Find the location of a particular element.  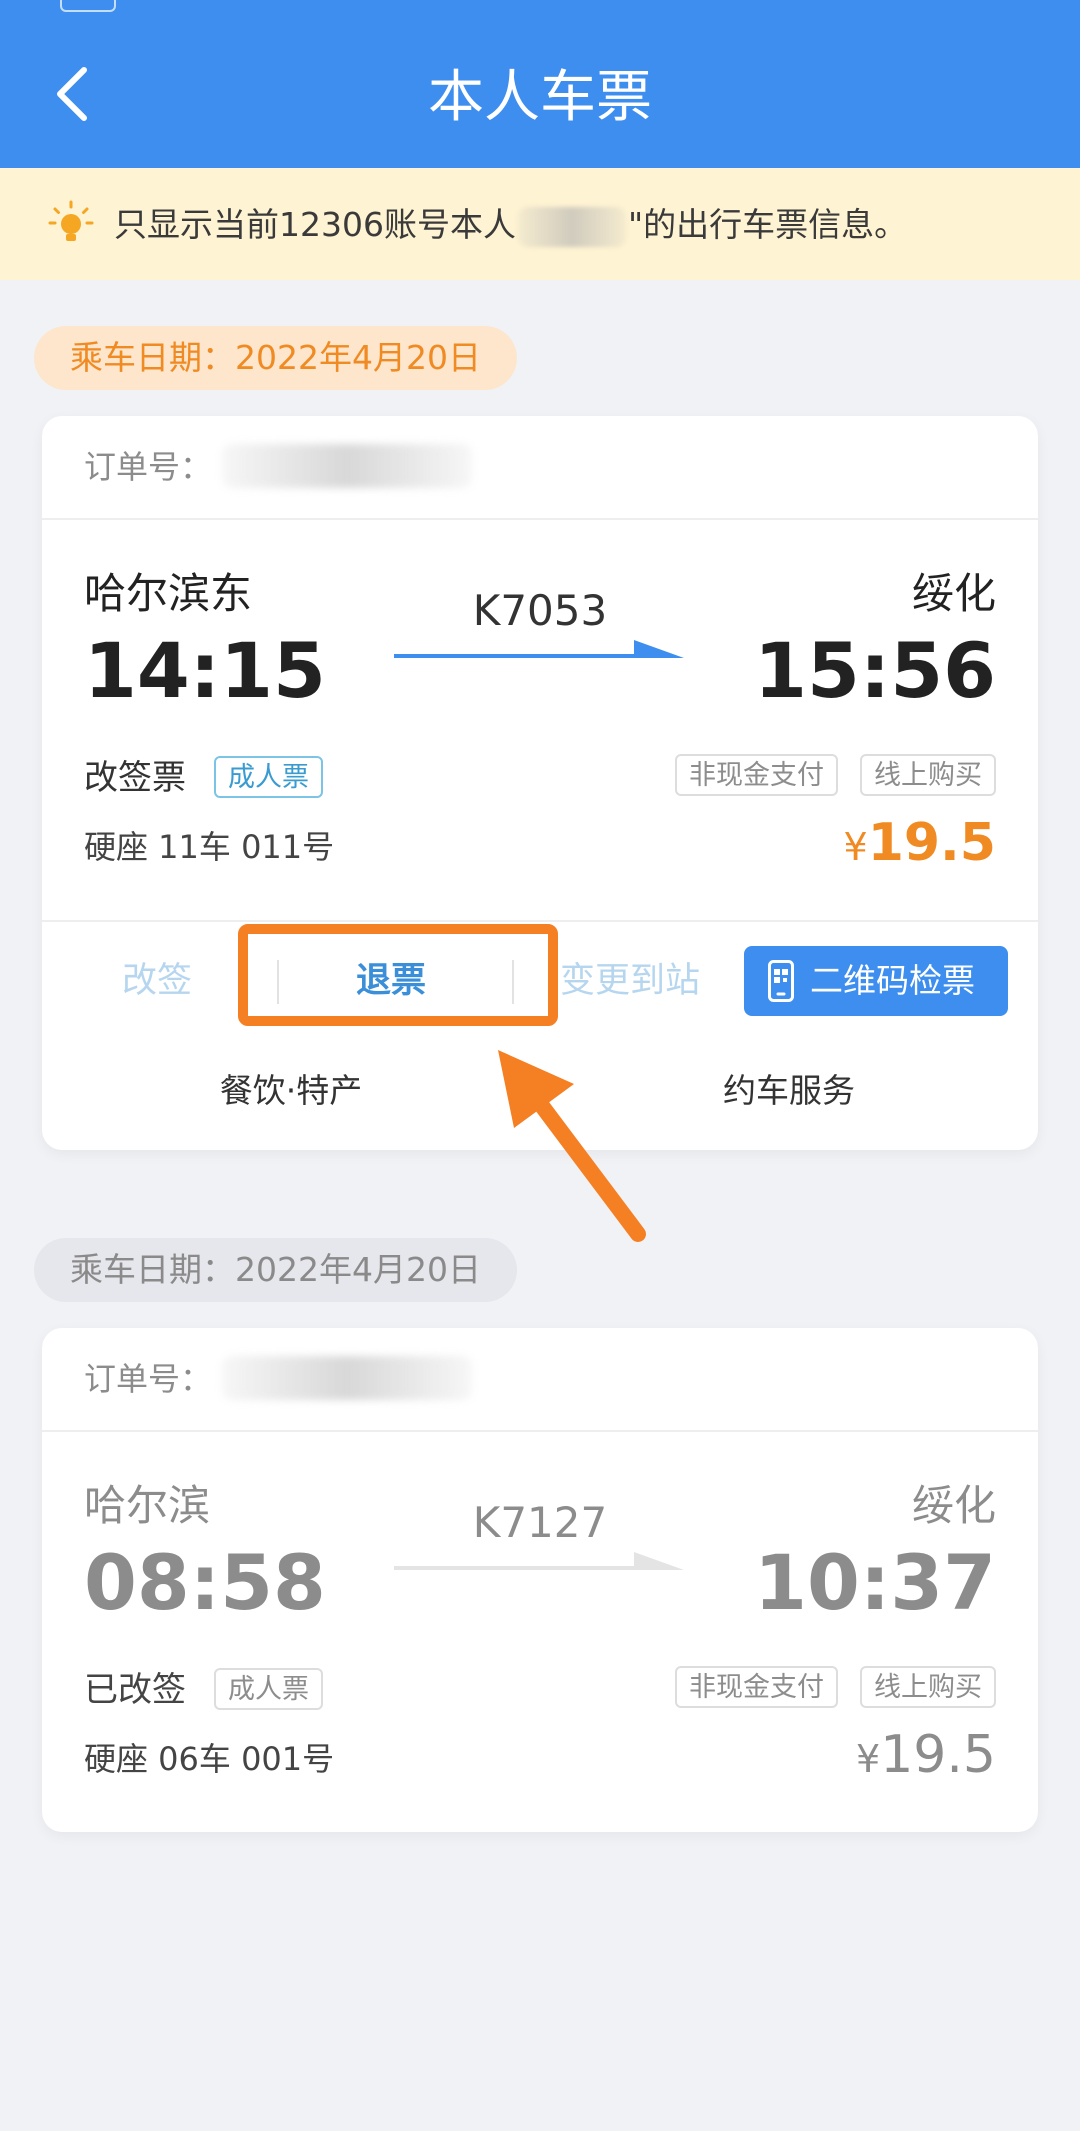

ticket-status: 已改签 is located at coordinates (135, 1690).